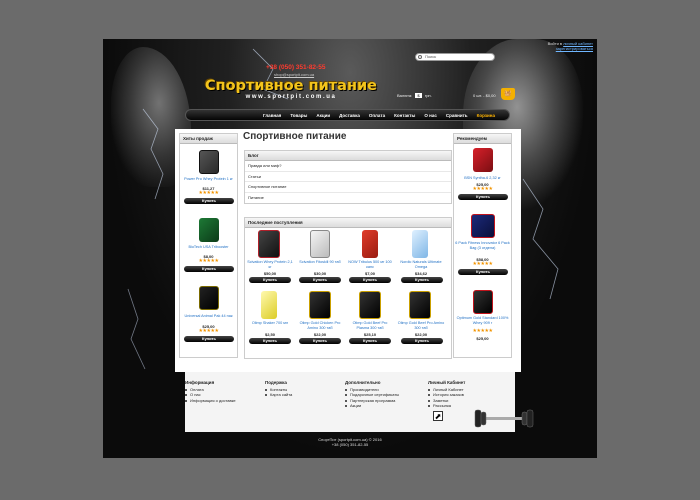 The image size is (700, 500). I want to click on nav-cart: Корзина, so click(486, 115).